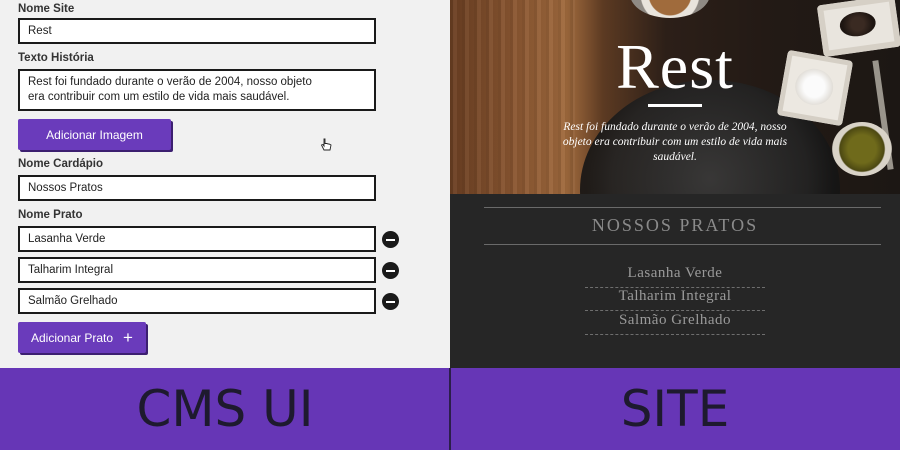 The width and height of the screenshot is (900, 450). I want to click on menu-dish: Talharim Integral, so click(675, 299).